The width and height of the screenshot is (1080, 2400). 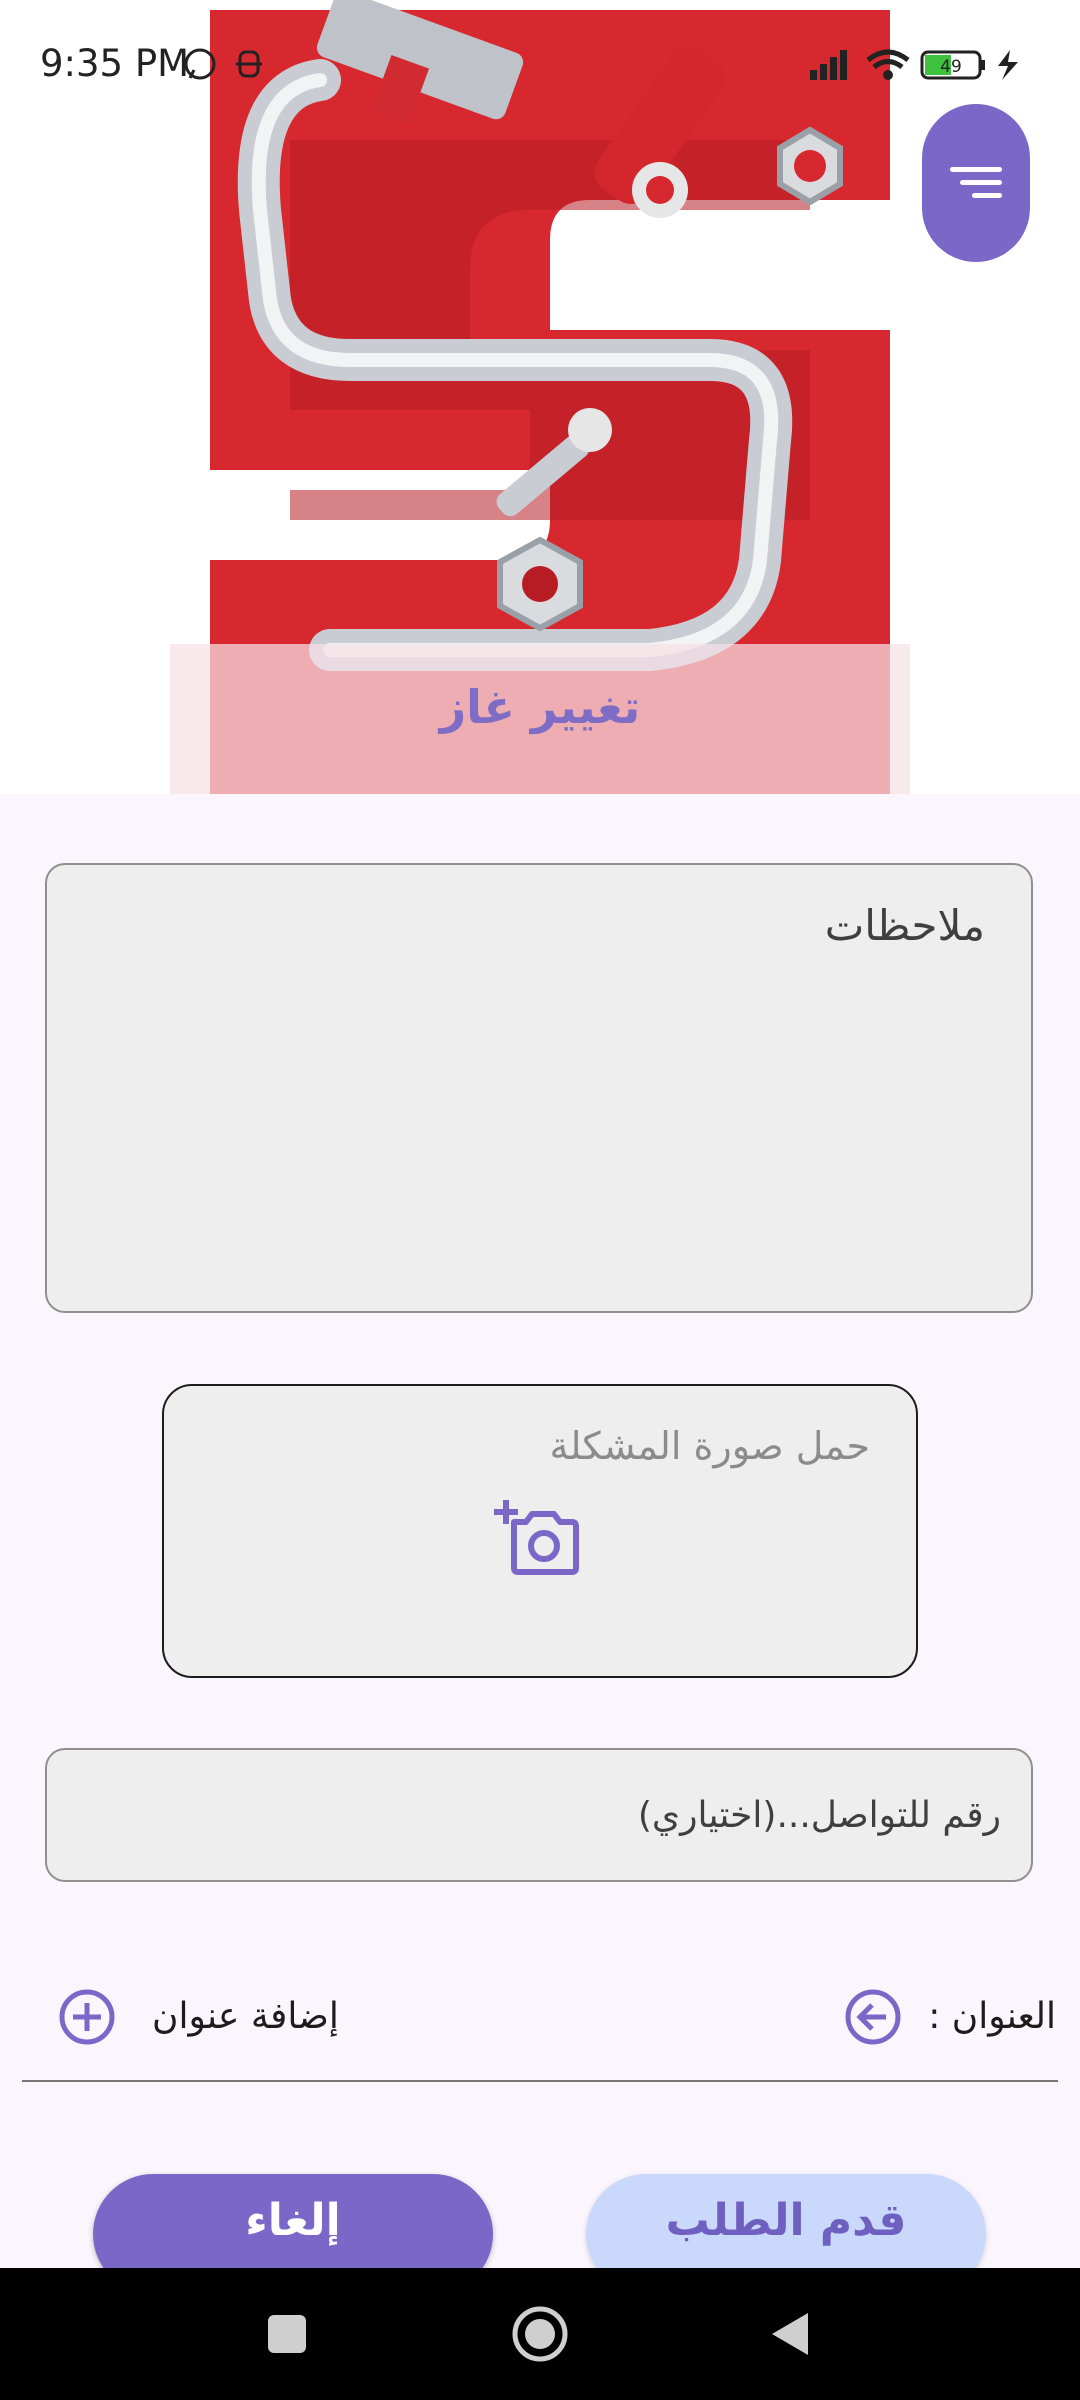 I want to click on service-title: تغيير غاز, so click(x=540, y=707).